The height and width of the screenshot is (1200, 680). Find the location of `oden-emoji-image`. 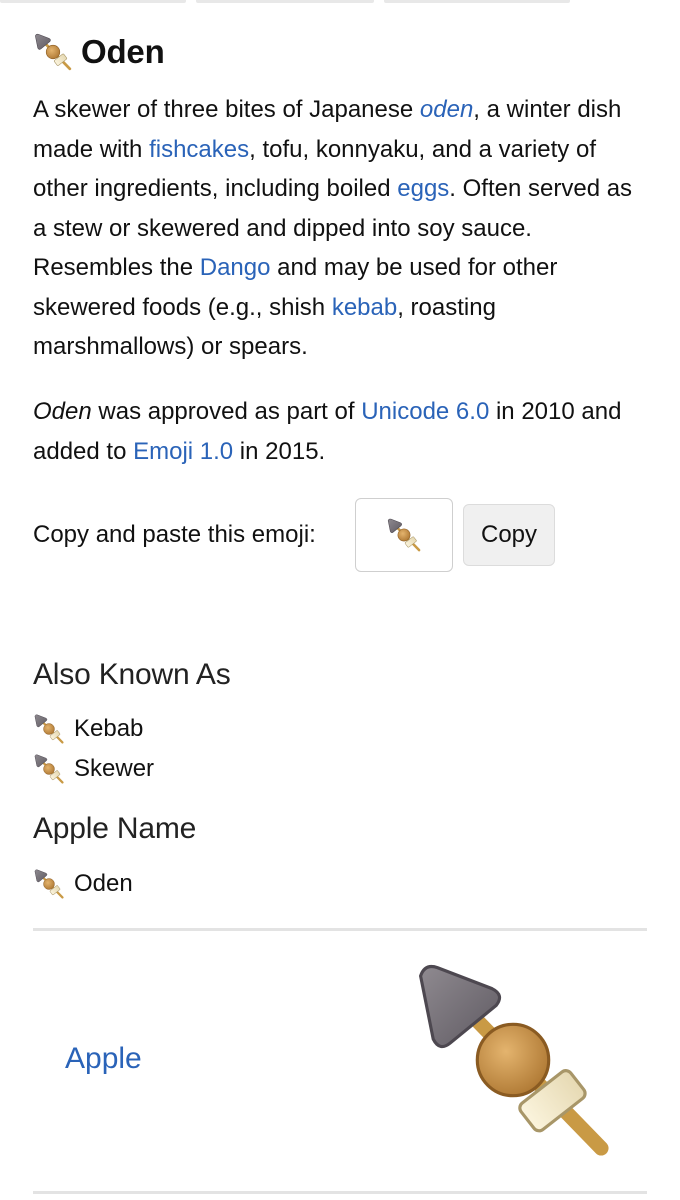

oden-emoji-image is located at coordinates (513, 1060).